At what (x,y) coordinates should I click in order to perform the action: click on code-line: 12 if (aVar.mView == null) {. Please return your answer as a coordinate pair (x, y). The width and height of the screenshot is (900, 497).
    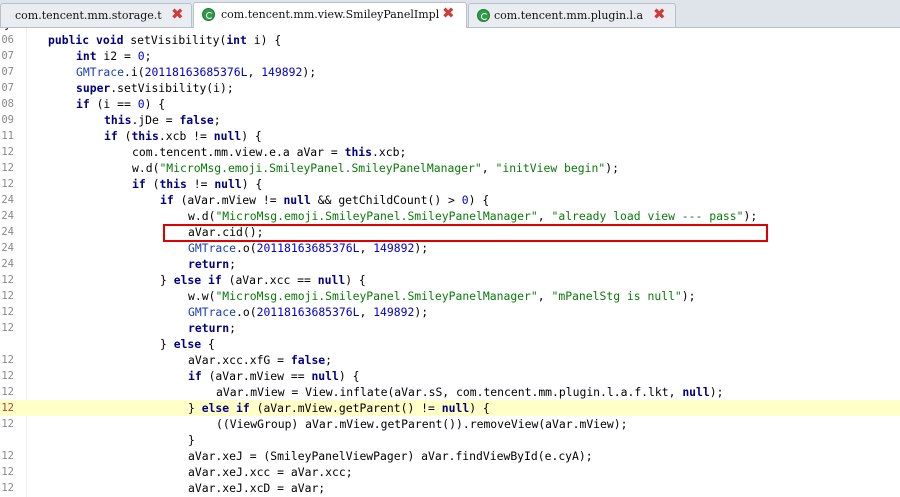
    Looking at the image, I should click on (450, 376).